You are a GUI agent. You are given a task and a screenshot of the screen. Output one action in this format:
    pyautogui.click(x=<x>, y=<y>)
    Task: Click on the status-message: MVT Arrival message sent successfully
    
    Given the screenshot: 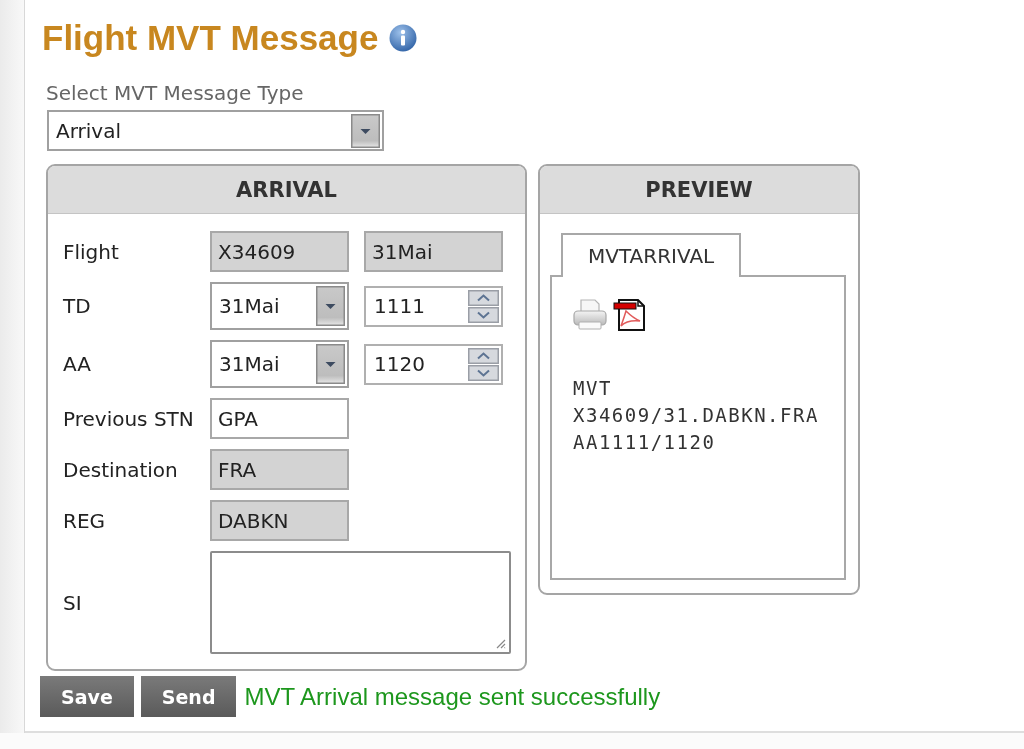 What is the action you would take?
    pyautogui.click(x=452, y=696)
    